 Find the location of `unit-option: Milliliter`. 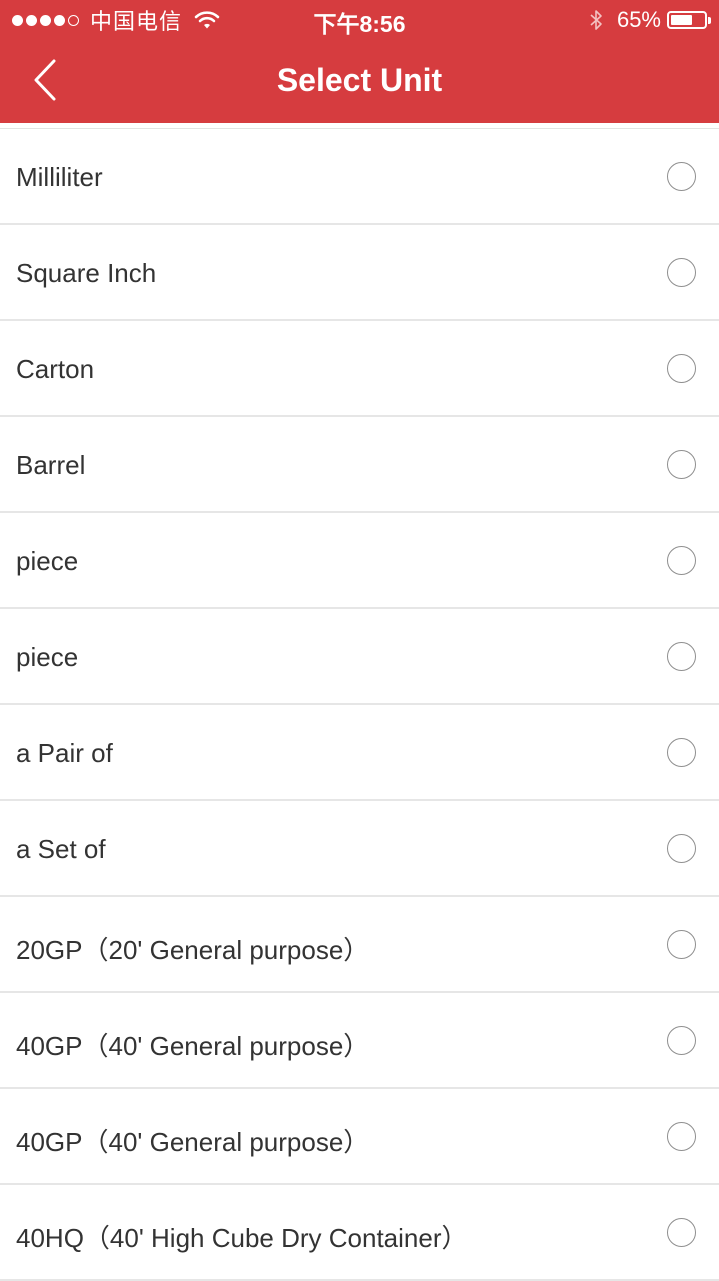

unit-option: Milliliter is located at coordinates (359, 177).